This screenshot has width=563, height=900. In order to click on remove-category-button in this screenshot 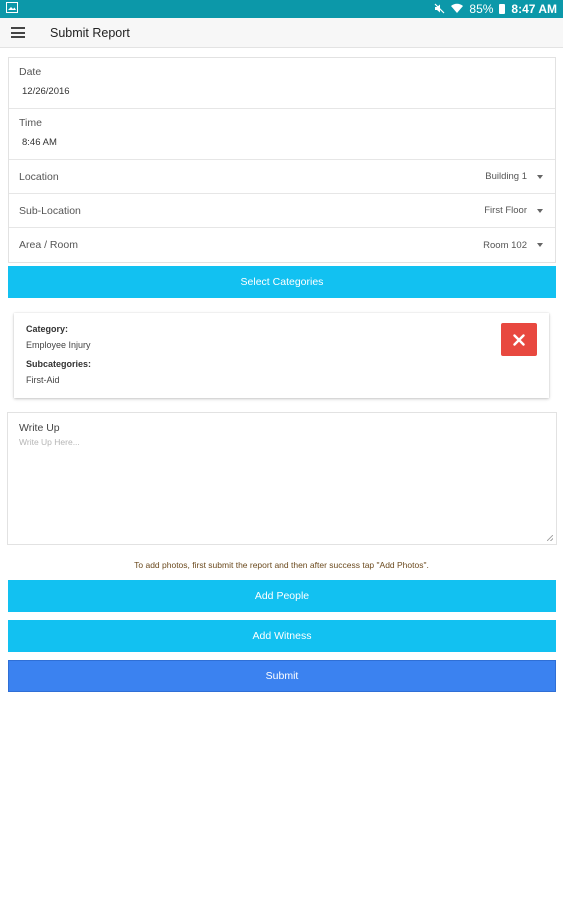, I will do `click(519, 339)`.